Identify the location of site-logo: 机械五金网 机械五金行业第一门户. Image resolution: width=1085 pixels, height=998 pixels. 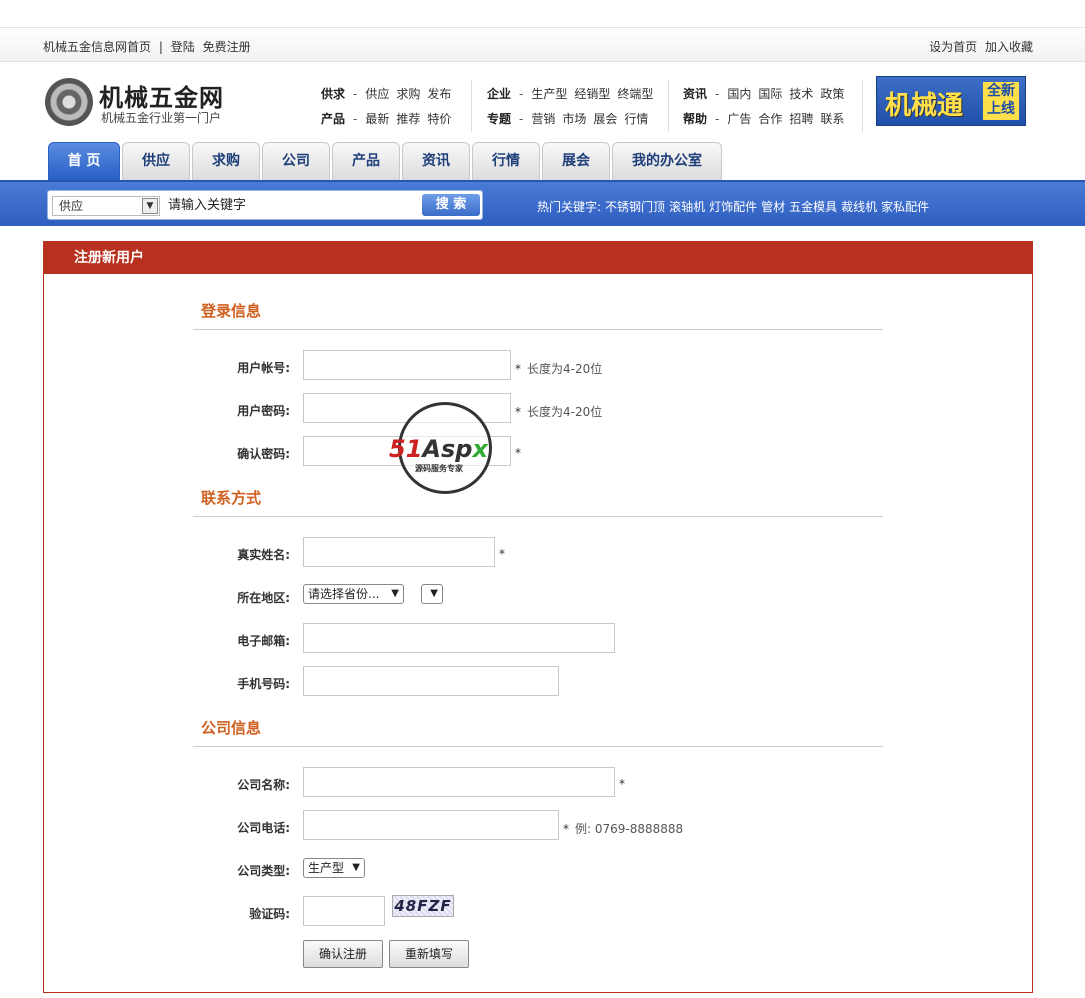
(145, 101).